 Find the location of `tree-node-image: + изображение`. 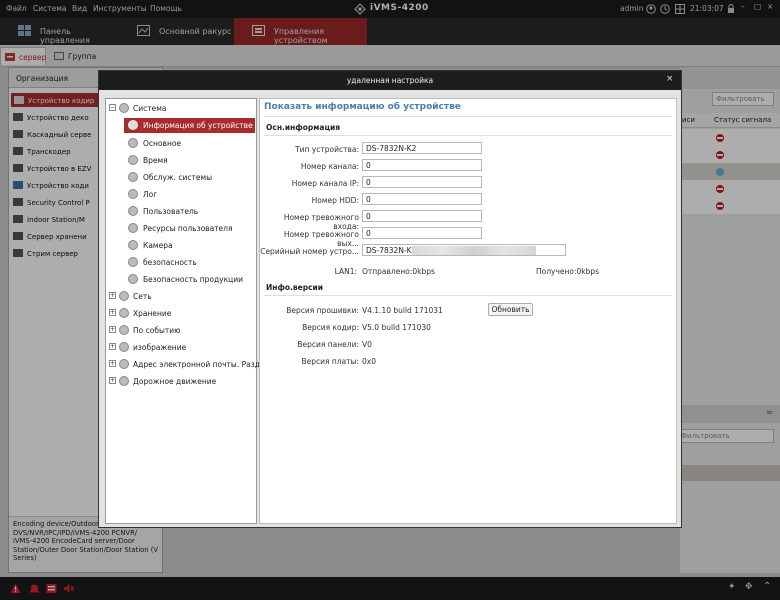

tree-node-image: + изображение is located at coordinates (182, 347).